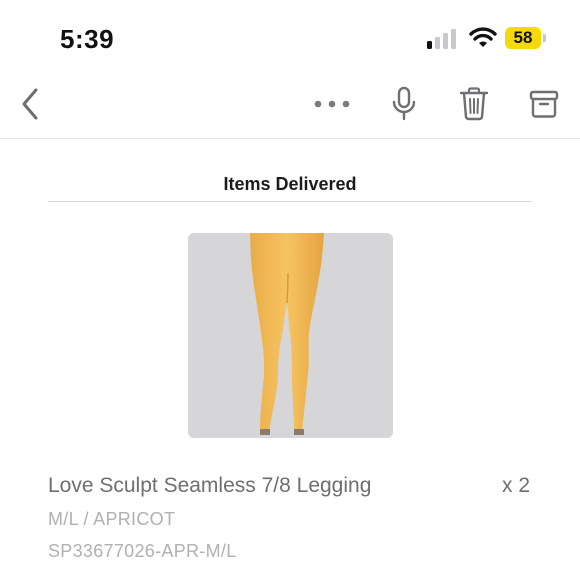 This screenshot has height=580, width=580. I want to click on mail-toolbar, so click(290, 105).